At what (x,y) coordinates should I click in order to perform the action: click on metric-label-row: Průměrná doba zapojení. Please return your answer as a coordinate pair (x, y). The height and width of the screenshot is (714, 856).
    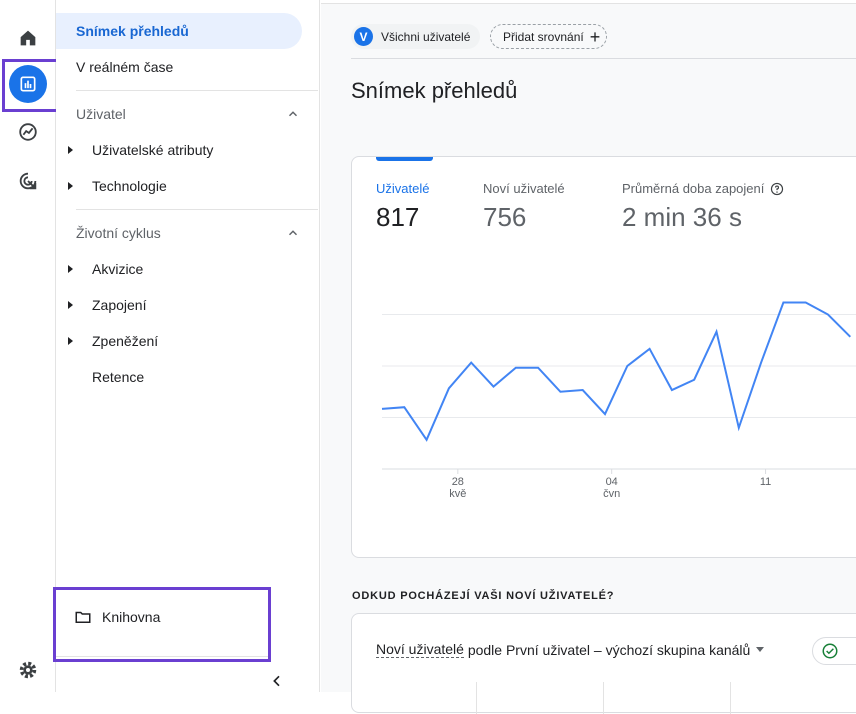
    Looking at the image, I should click on (703, 188).